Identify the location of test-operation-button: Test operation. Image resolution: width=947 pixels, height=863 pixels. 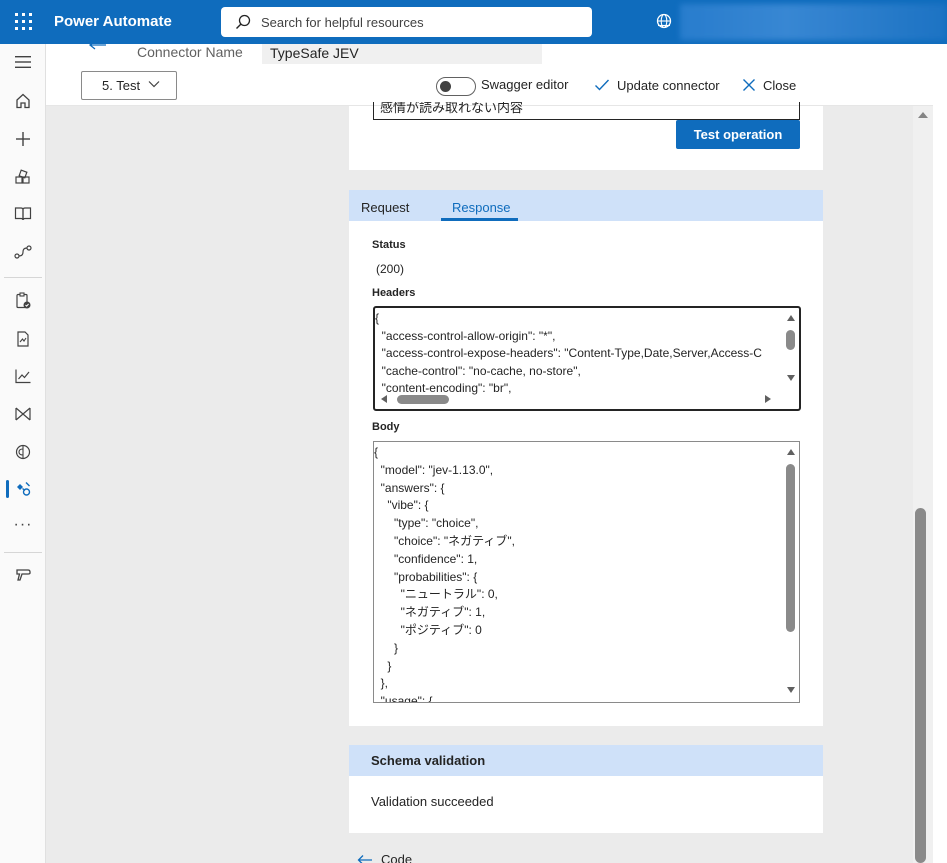
(738, 134).